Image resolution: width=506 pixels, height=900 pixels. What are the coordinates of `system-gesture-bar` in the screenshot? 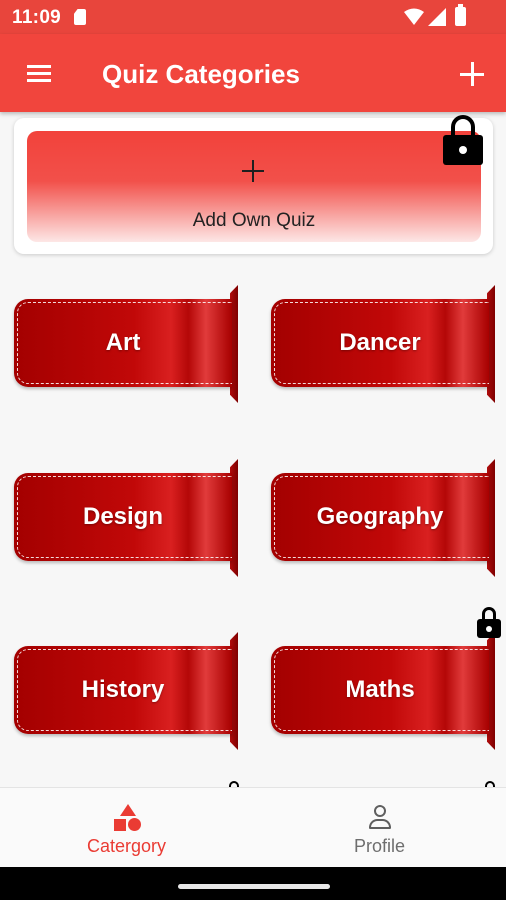 It's located at (253, 883).